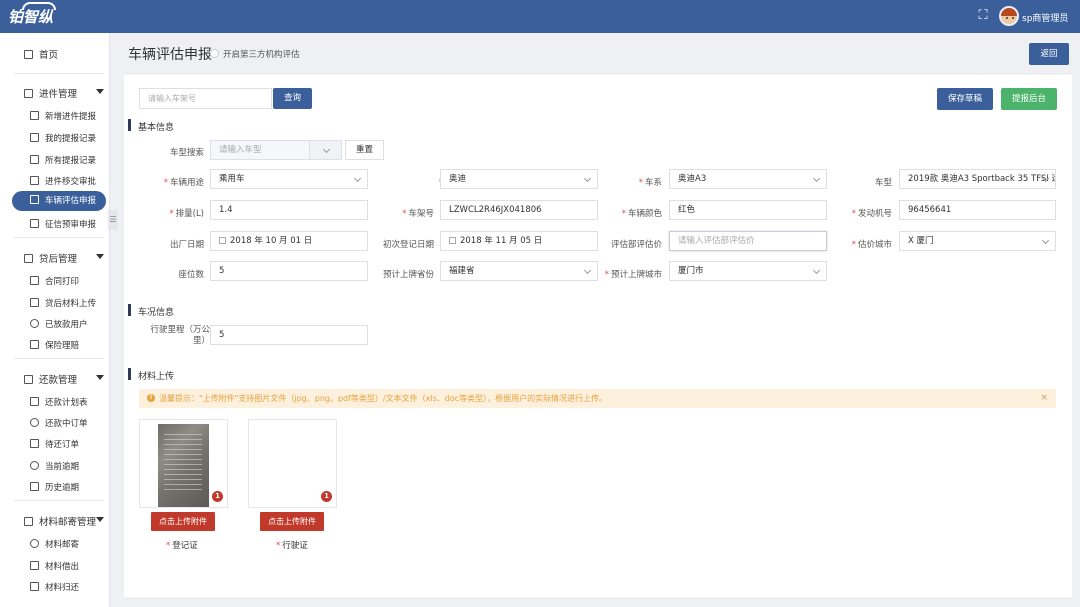  I want to click on series-select: 奥迪A3, so click(748, 179).